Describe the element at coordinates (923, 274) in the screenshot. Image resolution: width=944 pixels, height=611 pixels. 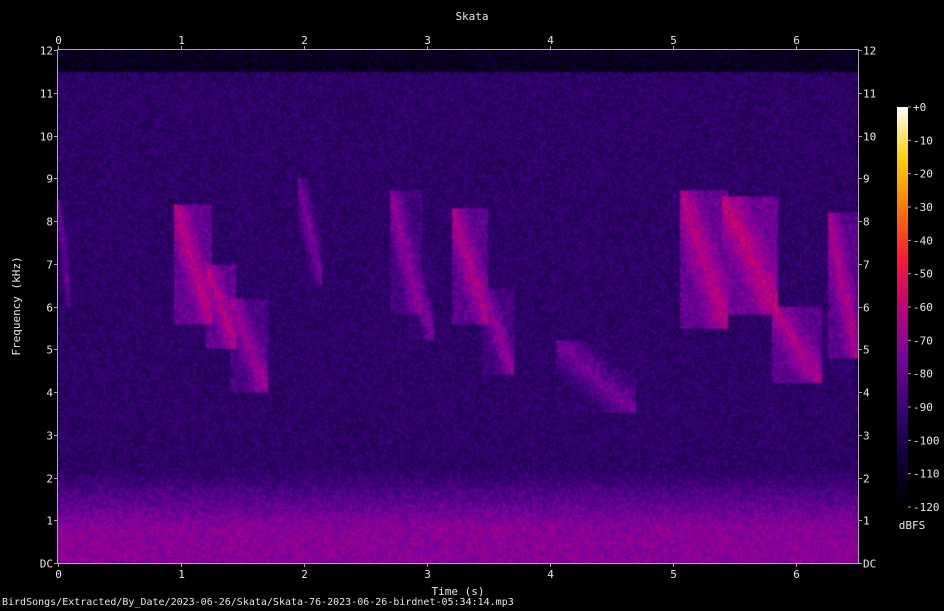
I see `colorbar-tick-label: -50` at that location.